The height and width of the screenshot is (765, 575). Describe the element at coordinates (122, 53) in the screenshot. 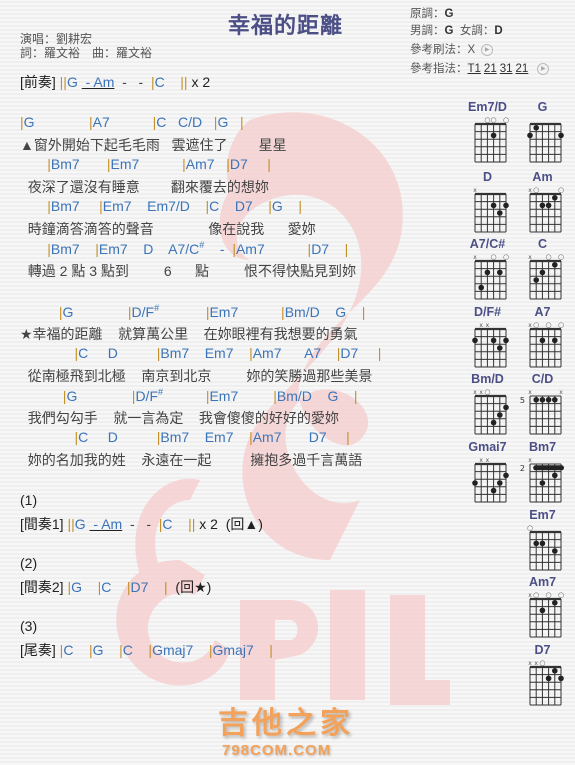

I see `composer: 曲：羅文裕` at that location.